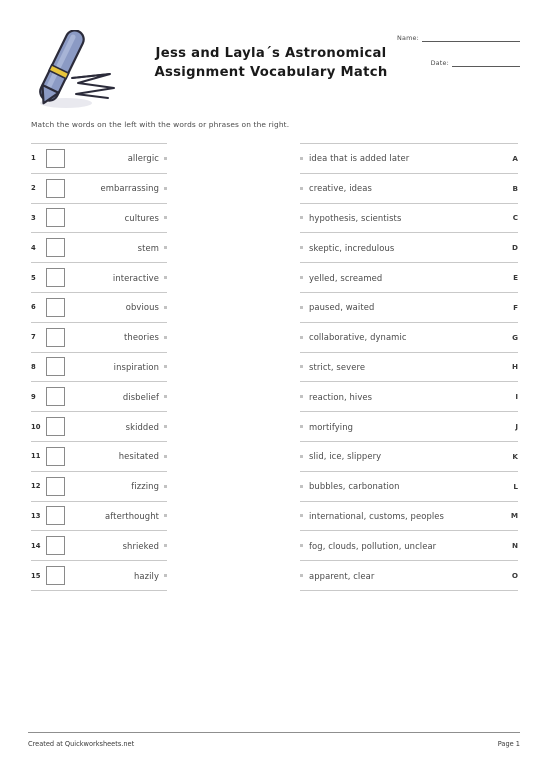 The width and height of the screenshot is (548, 776). I want to click on definition-letter: D, so click(515, 248).